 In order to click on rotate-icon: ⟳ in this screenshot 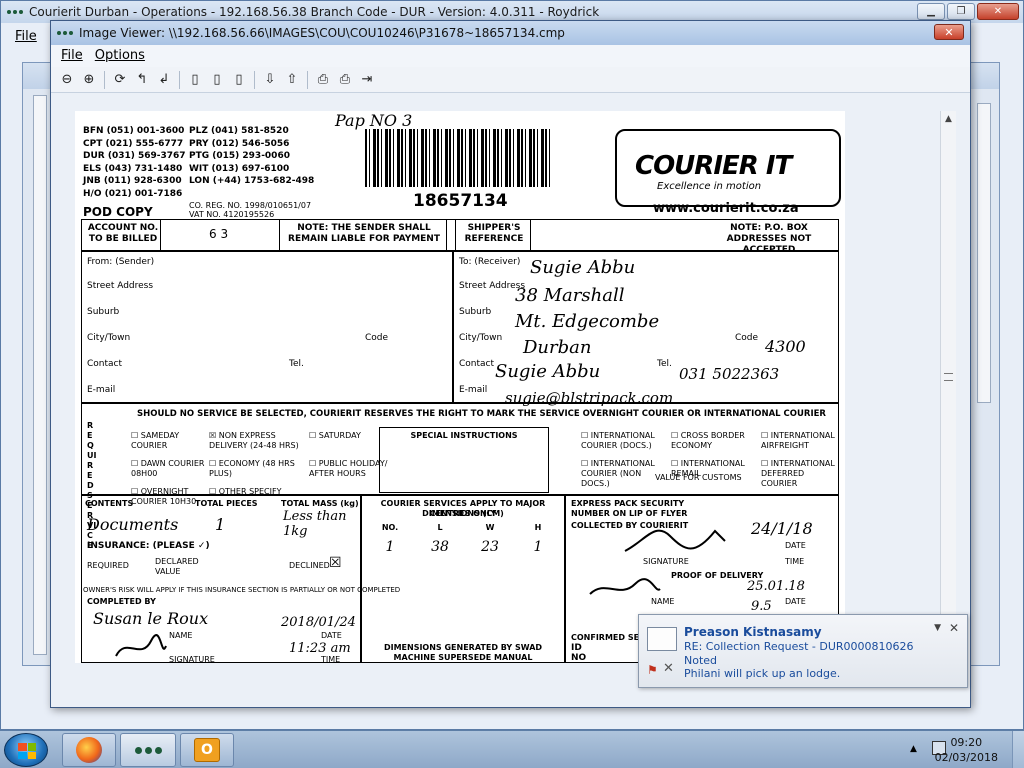, I will do `click(120, 80)`.